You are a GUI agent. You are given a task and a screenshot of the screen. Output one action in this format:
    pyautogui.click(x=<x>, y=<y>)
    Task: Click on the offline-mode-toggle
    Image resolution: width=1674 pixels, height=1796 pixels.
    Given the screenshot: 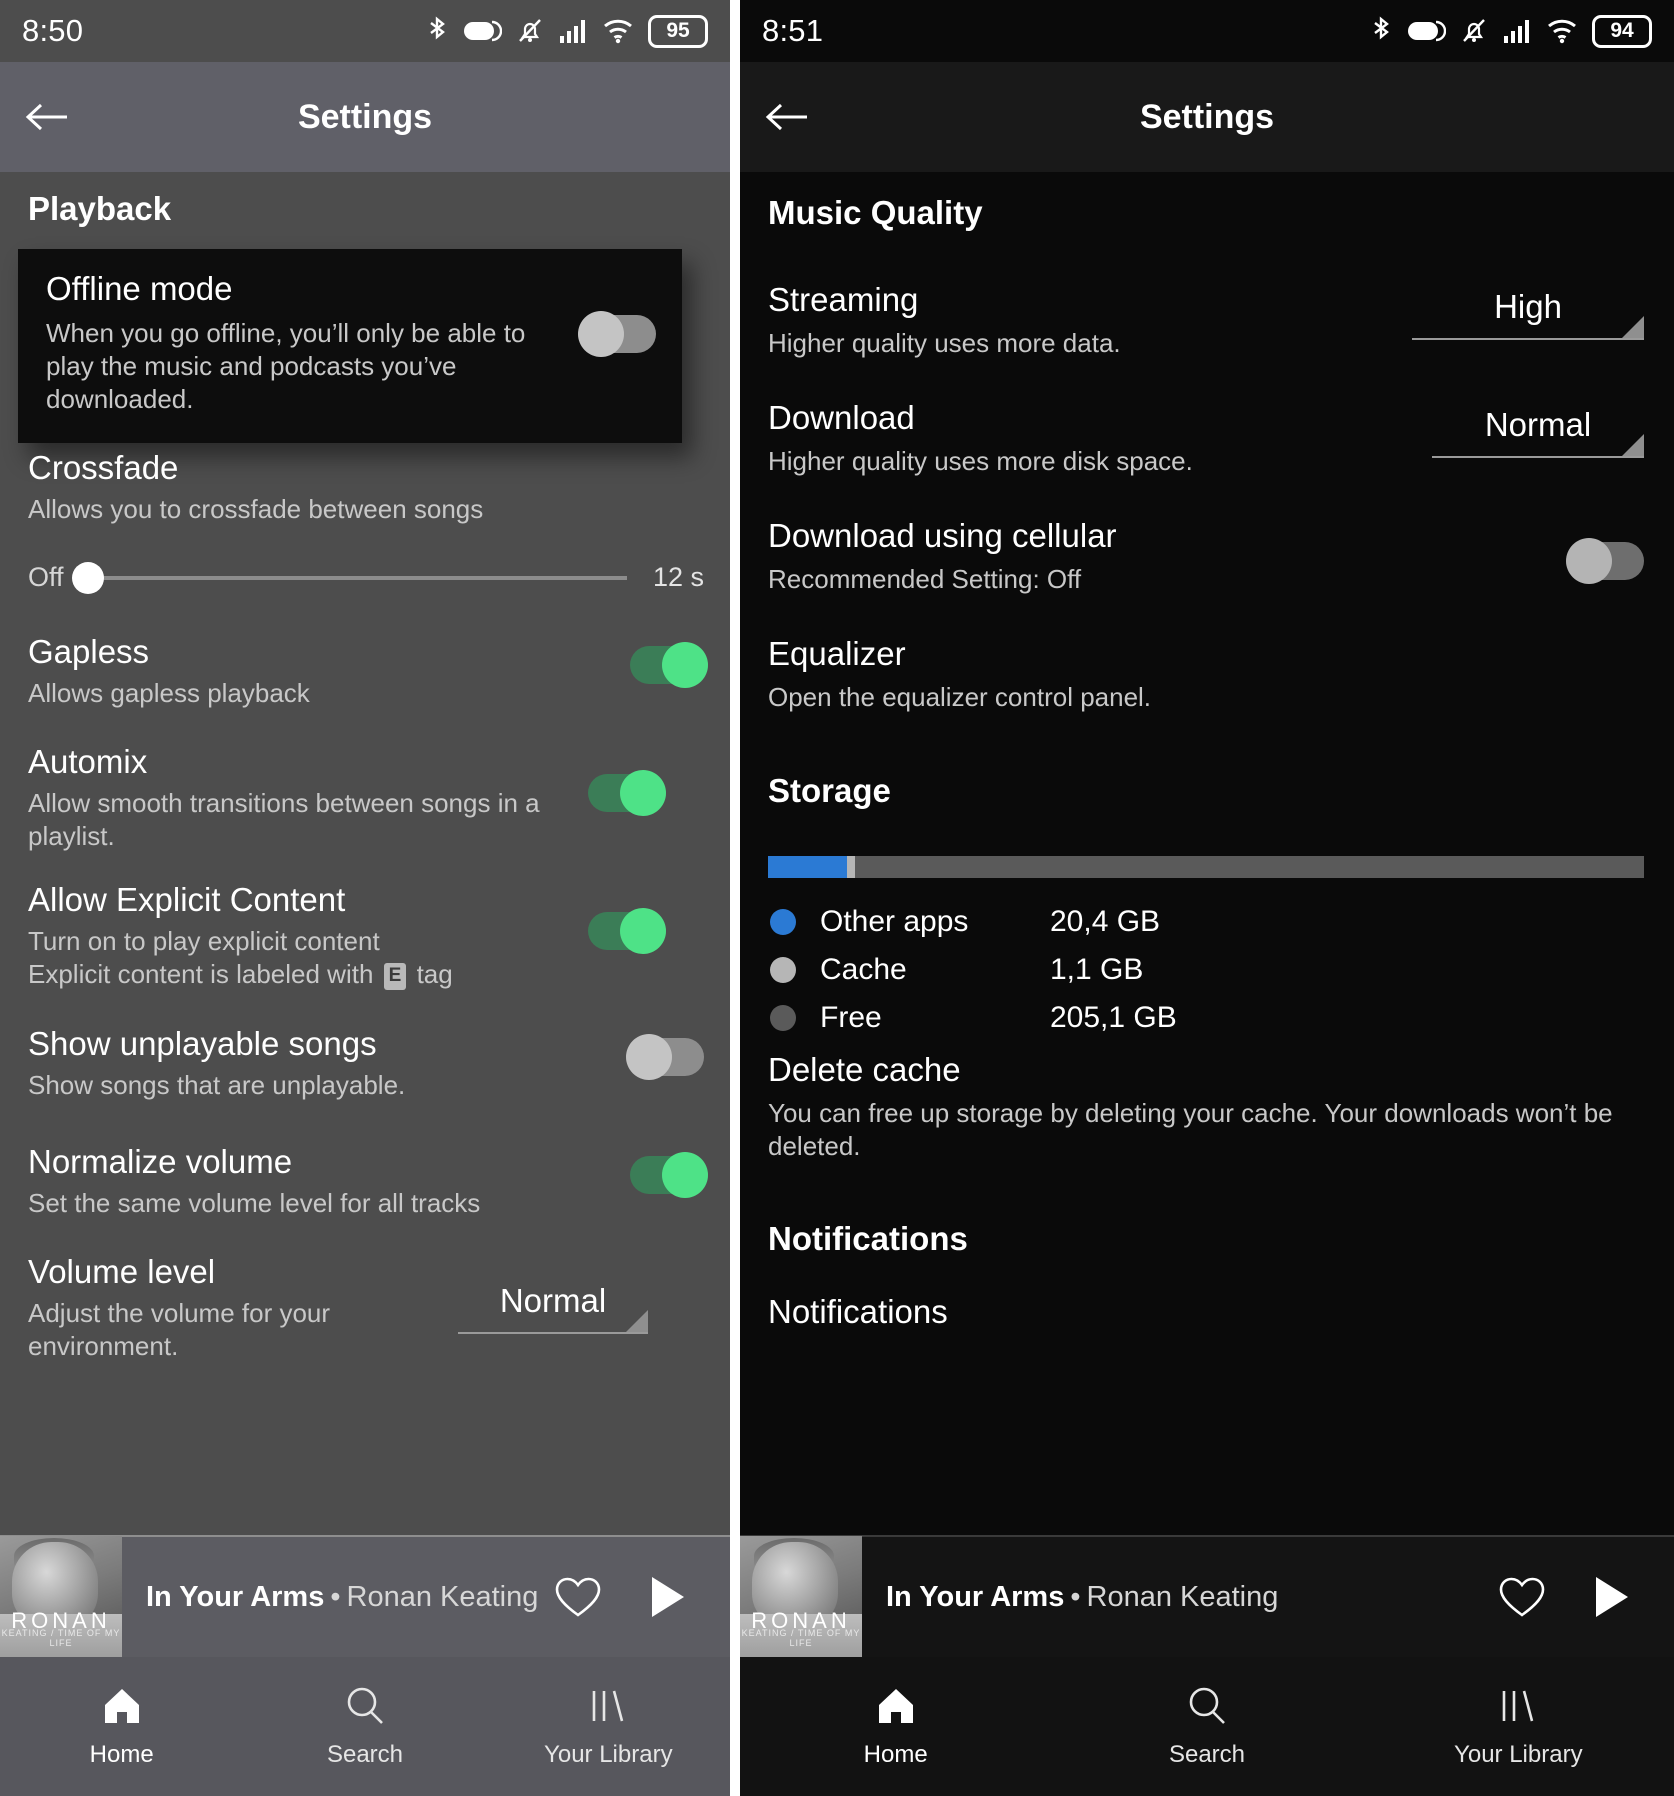 What is the action you would take?
    pyautogui.click(x=617, y=334)
    